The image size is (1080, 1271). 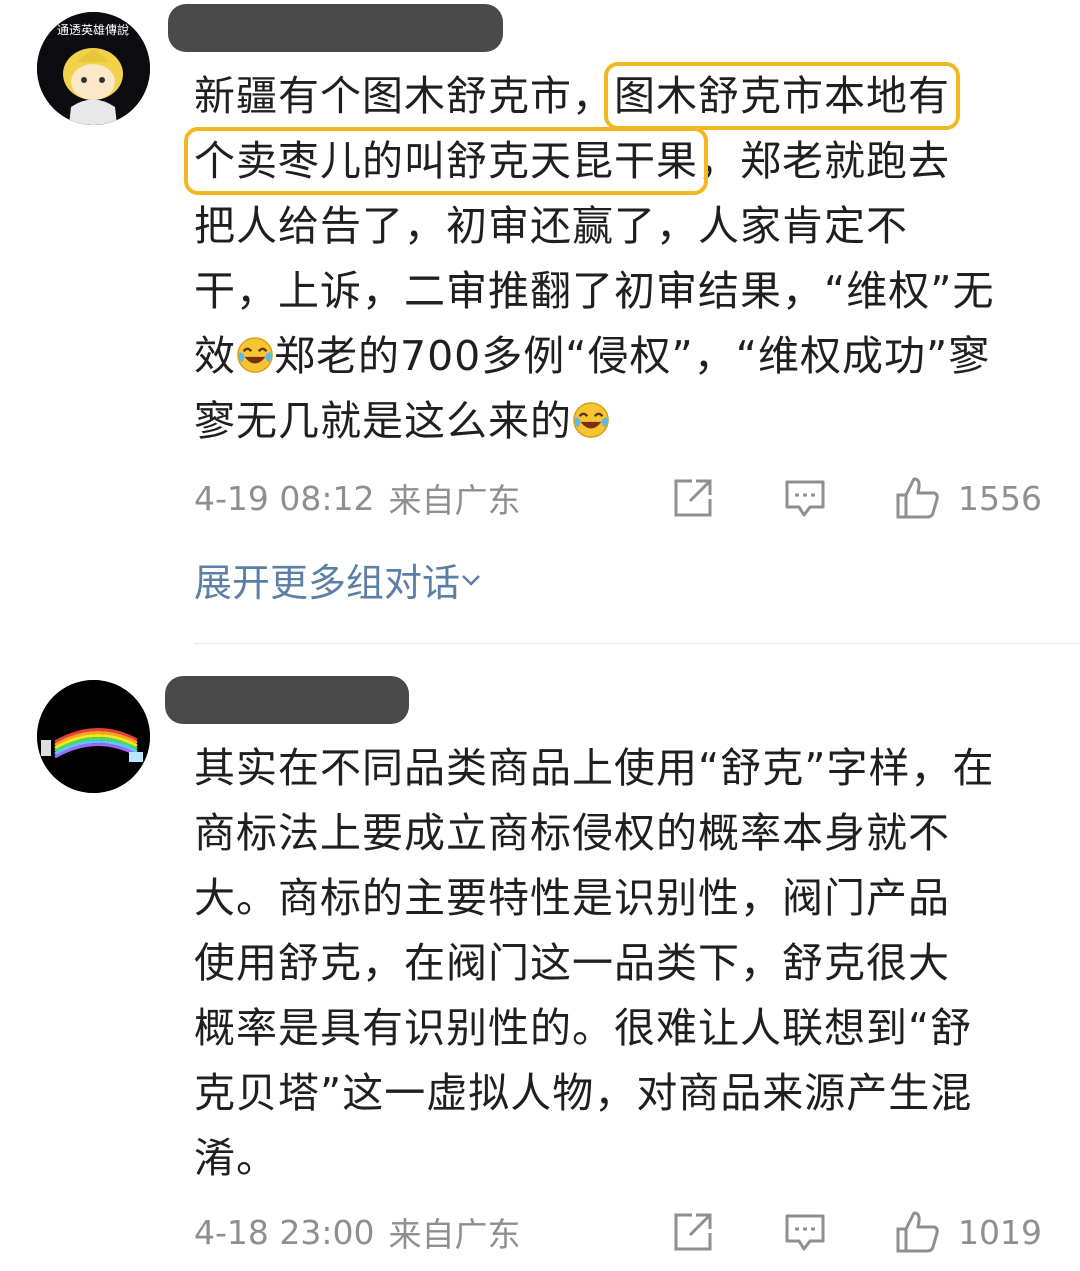 I want to click on expand-label: 展开更多组对话, so click(x=327, y=583).